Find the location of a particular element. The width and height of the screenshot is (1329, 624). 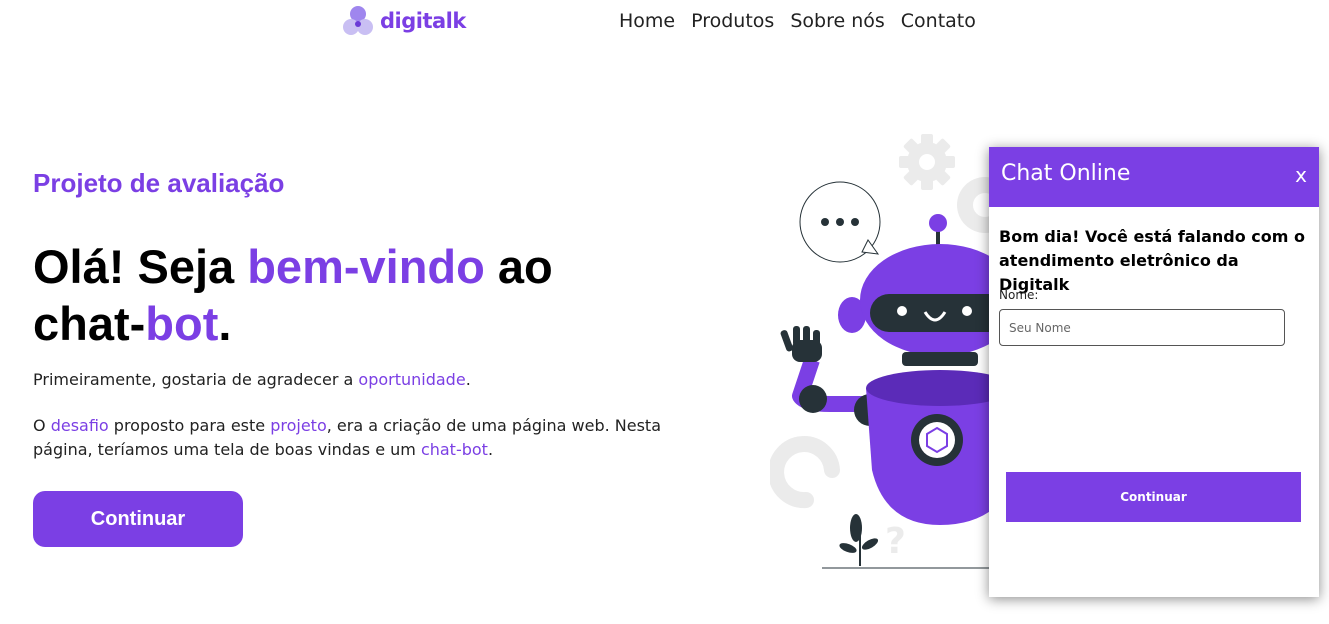

highlight-chat-bot: chat-bot is located at coordinates (454, 449).